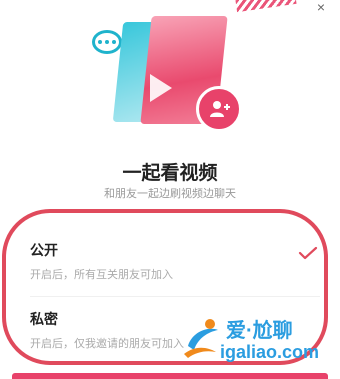 The width and height of the screenshot is (340, 379). Describe the element at coordinates (219, 109) in the screenshot. I see `user-add-icon` at that location.